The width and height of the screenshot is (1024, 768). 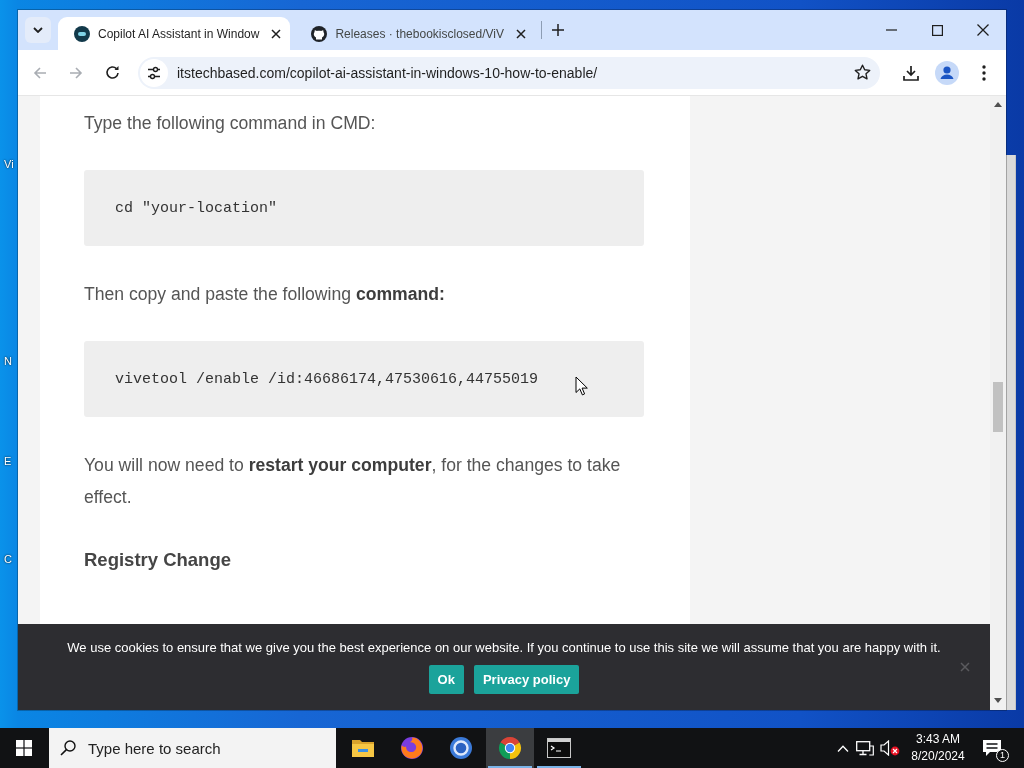 I want to click on minimize-icon, so click(x=891, y=30).